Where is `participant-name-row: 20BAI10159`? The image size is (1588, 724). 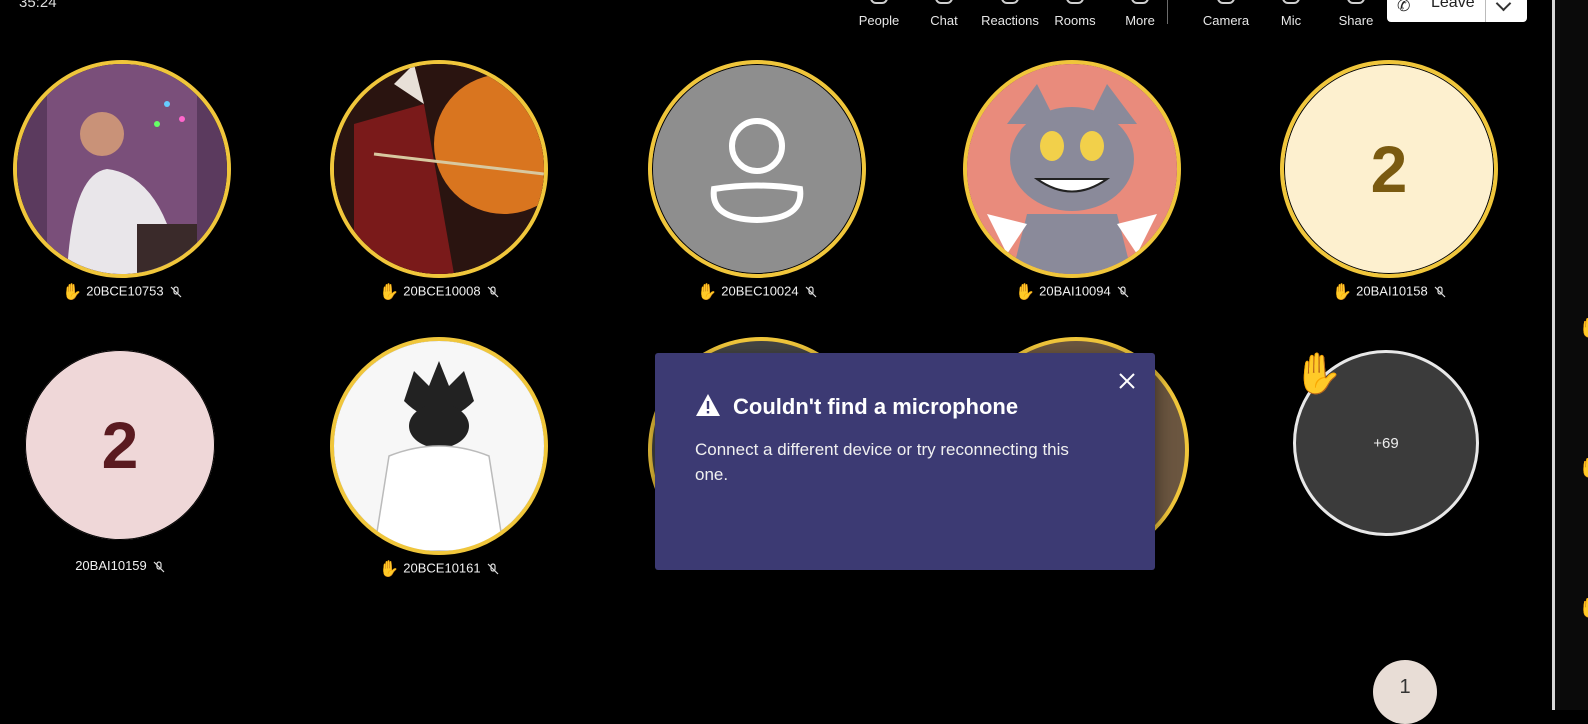 participant-name-row: 20BAI10159 is located at coordinates (120, 565).